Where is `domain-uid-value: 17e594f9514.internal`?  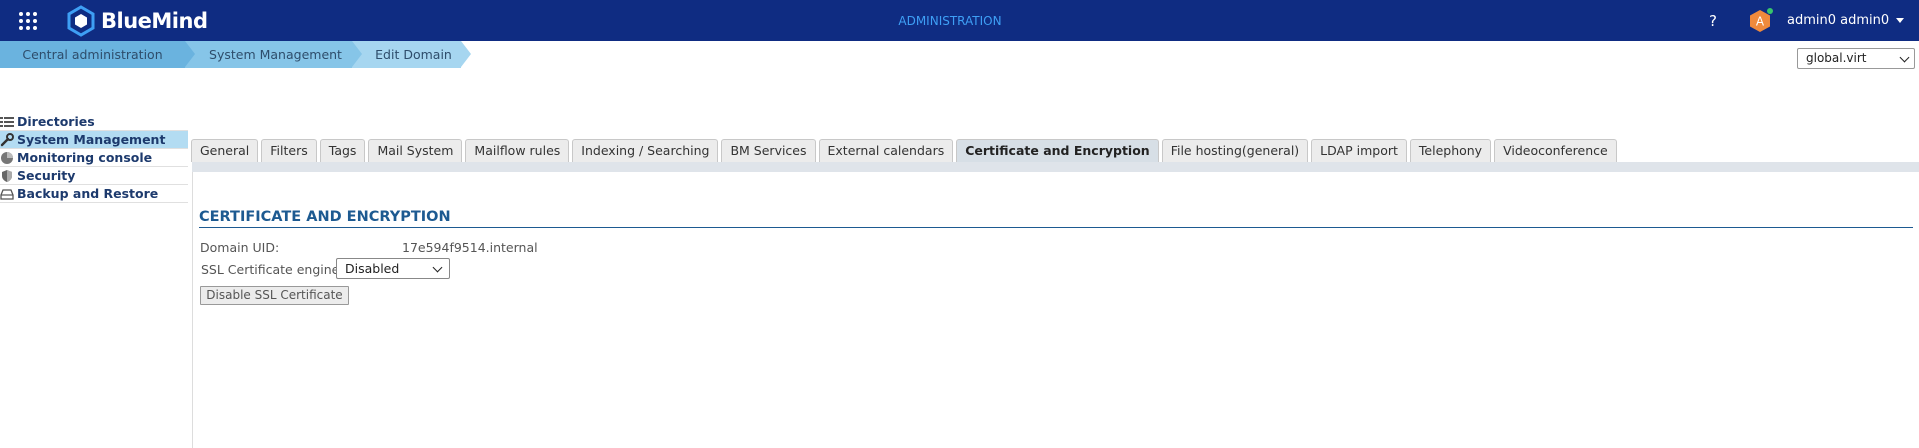 domain-uid-value: 17e594f9514.internal is located at coordinates (470, 247).